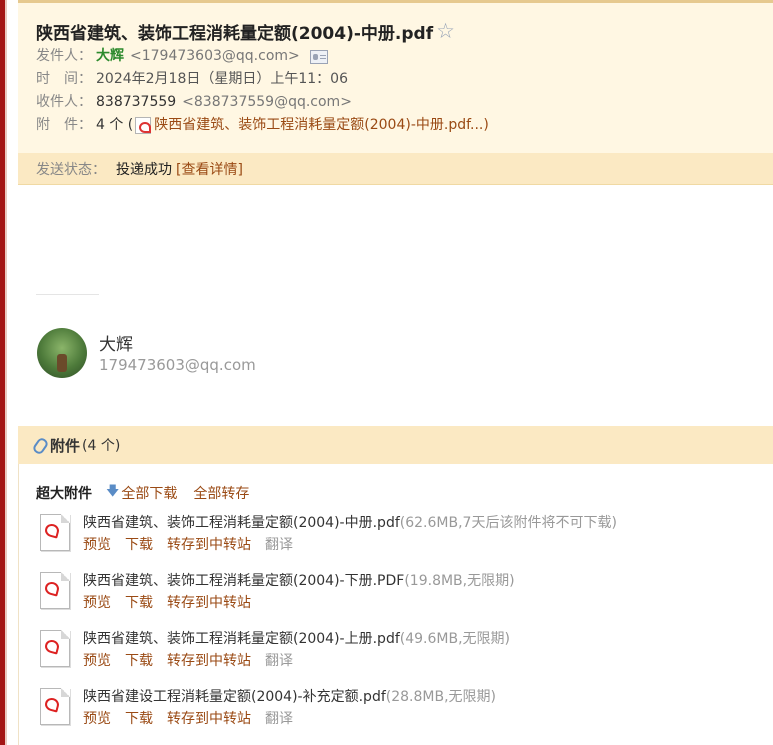  I want to click on sender-name: 大辉, so click(110, 56).